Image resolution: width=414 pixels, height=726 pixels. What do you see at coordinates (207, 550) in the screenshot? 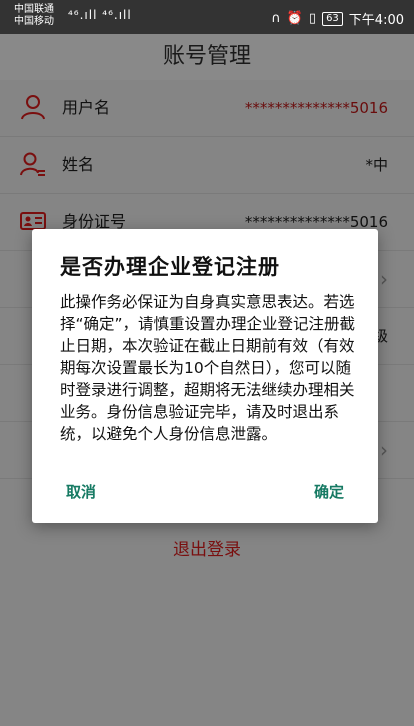
I see `logout-button: 退出登录` at bounding box center [207, 550].